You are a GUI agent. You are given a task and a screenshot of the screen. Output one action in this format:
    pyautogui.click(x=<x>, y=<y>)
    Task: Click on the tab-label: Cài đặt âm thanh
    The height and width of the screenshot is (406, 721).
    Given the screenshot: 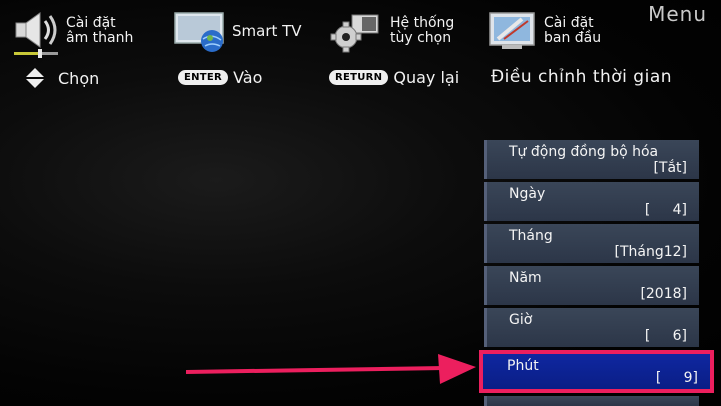 What is the action you would take?
    pyautogui.click(x=100, y=30)
    